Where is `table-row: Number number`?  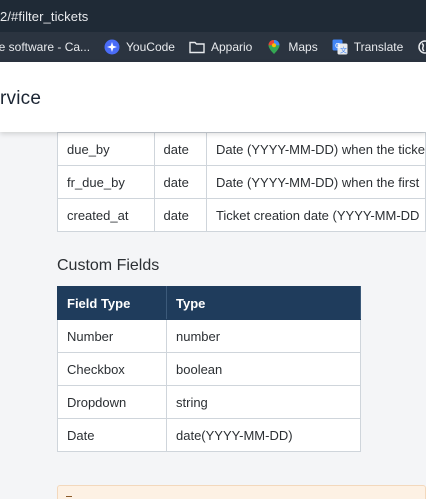 table-row: Number number is located at coordinates (209, 336).